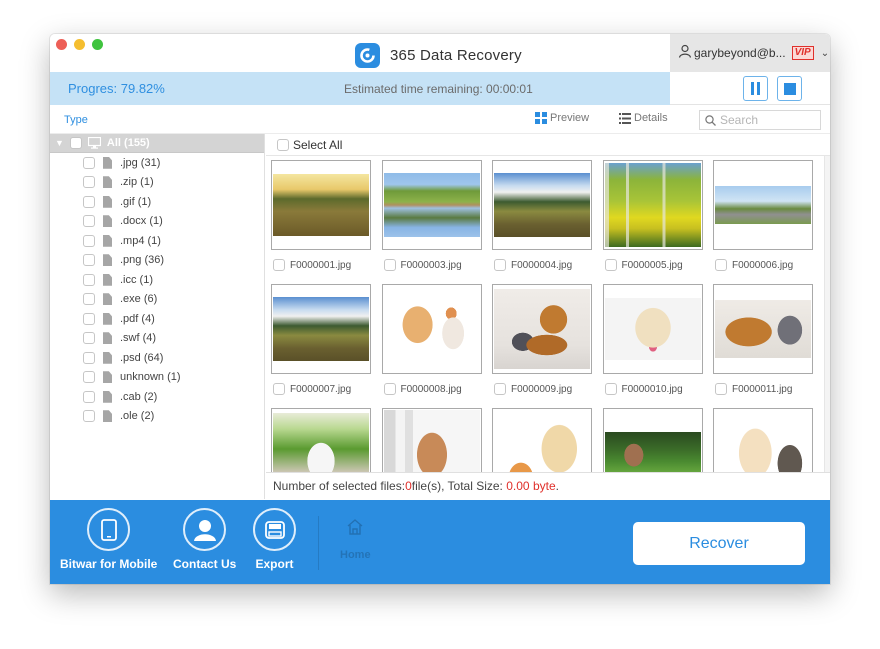 This screenshot has height=649, width=880. I want to click on file-card: F0000008.jpg, so click(431, 339).